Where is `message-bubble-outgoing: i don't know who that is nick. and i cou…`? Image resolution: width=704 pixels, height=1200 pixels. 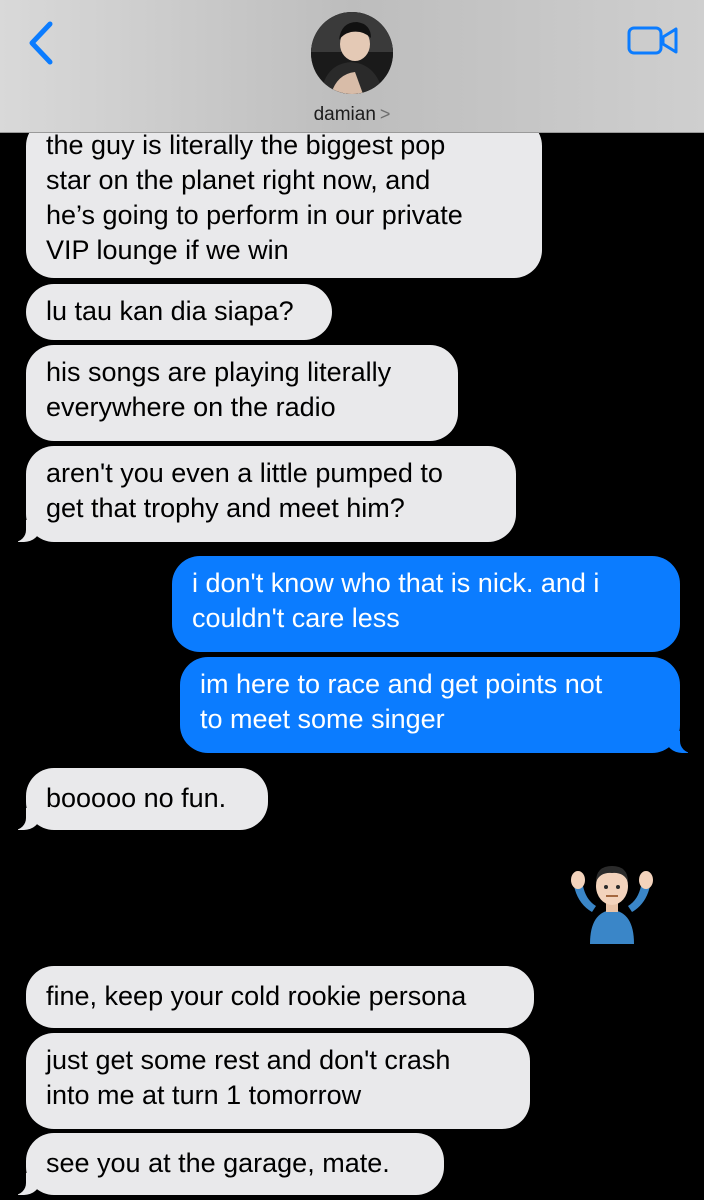
message-bubble-outgoing: i don't know who that is nick. and i cou… is located at coordinates (426, 604).